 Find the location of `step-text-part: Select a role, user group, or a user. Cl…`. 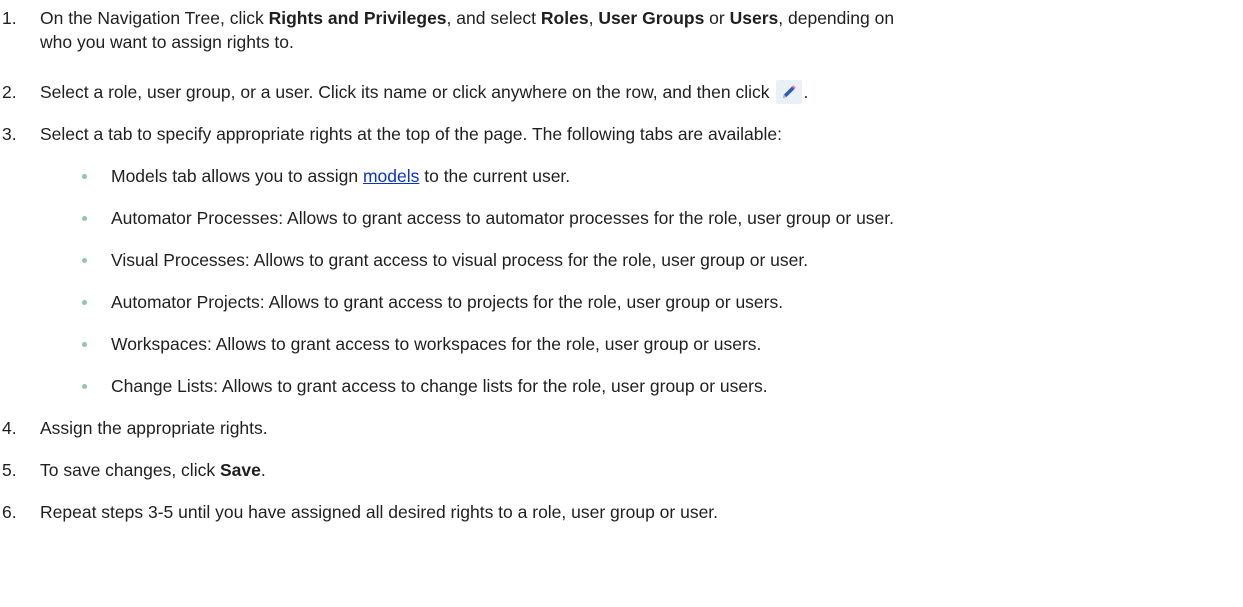

step-text-part: Select a role, user group, or a user. Cl… is located at coordinates (405, 92).